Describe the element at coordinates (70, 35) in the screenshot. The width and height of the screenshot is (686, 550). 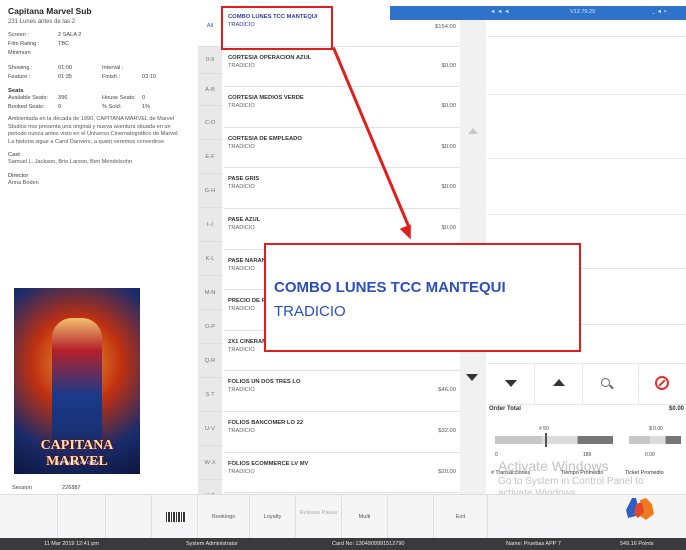
I see `screen-value: 2 SALA 2` at that location.